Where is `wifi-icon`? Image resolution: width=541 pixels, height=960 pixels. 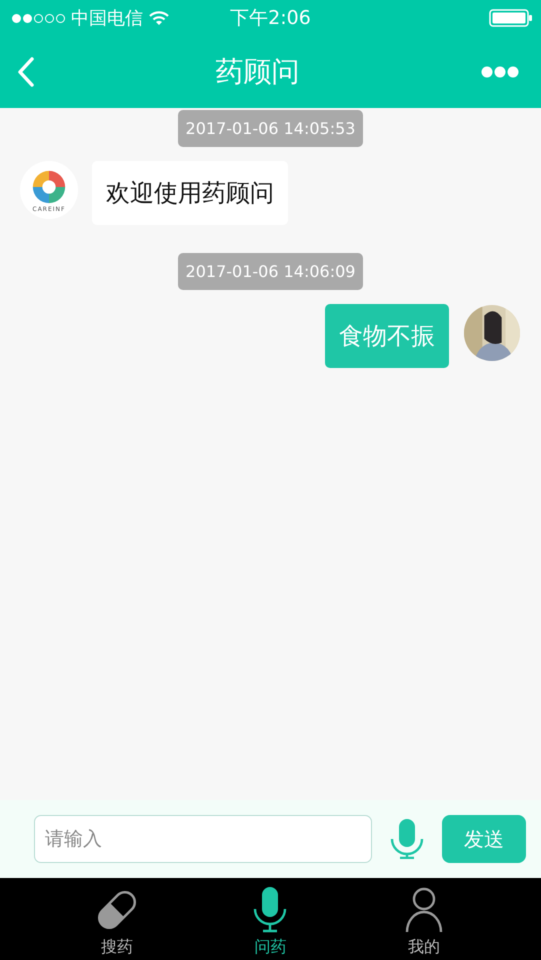
wifi-icon is located at coordinates (159, 18).